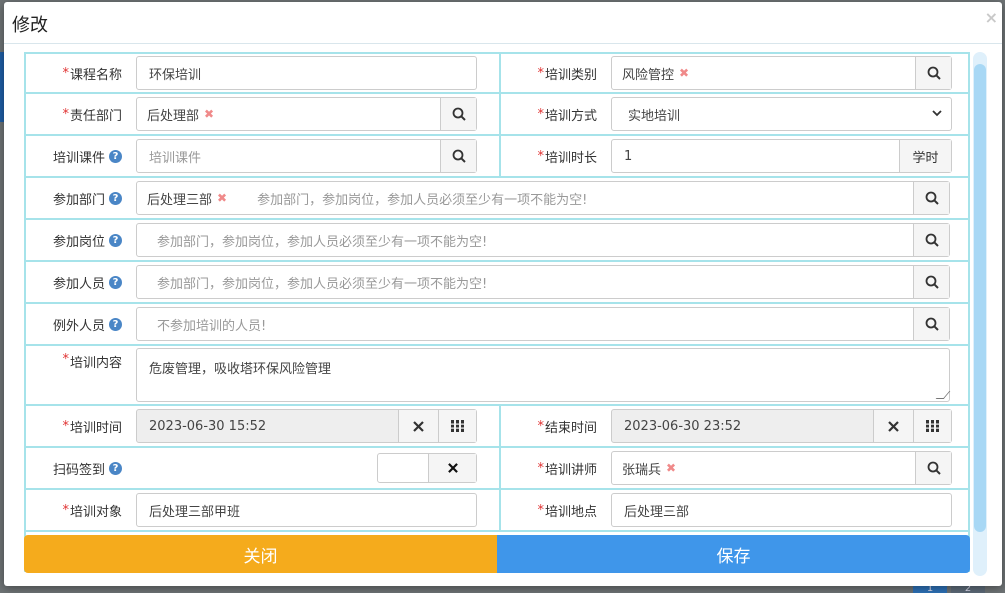  What do you see at coordinates (76, 468) in the screenshot?
I see `scan-checkin-label: 扫码签到?` at bounding box center [76, 468].